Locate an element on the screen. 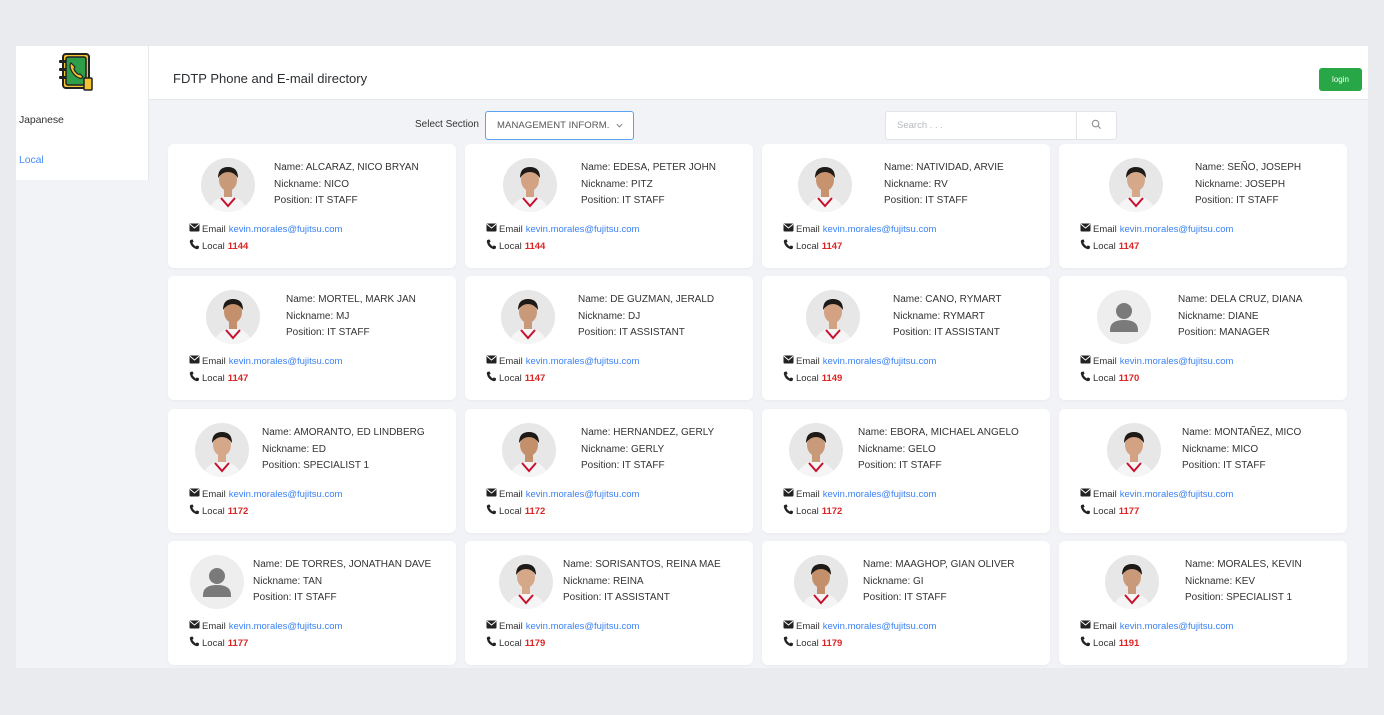  local-number: 1177 is located at coordinates (1129, 511).